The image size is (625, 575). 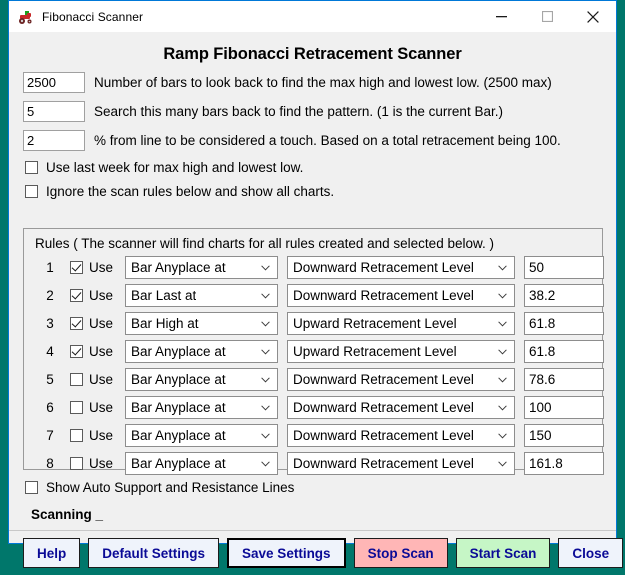 What do you see at coordinates (50, 295) in the screenshot?
I see `rule-number: 2` at bounding box center [50, 295].